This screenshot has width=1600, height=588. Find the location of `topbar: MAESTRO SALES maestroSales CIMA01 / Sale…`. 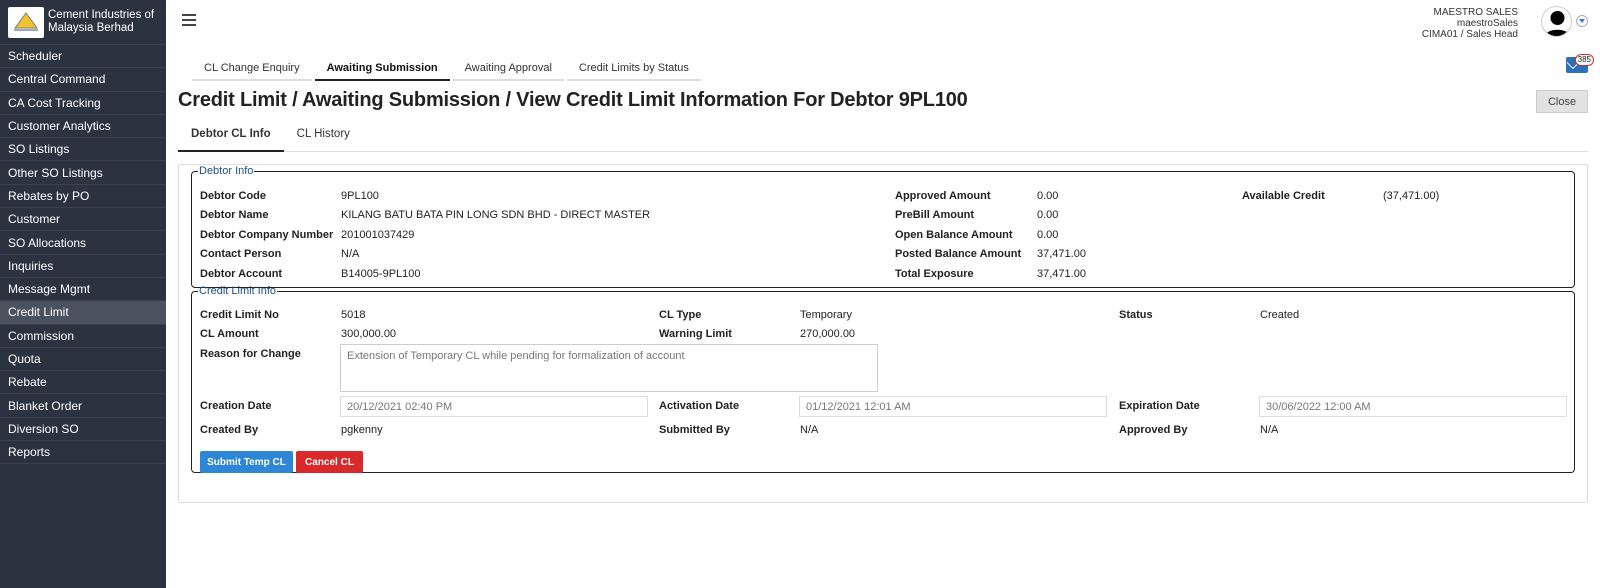

topbar: MAESTRO SALES maestroSales CIMA01 / Sale… is located at coordinates (883, 22).